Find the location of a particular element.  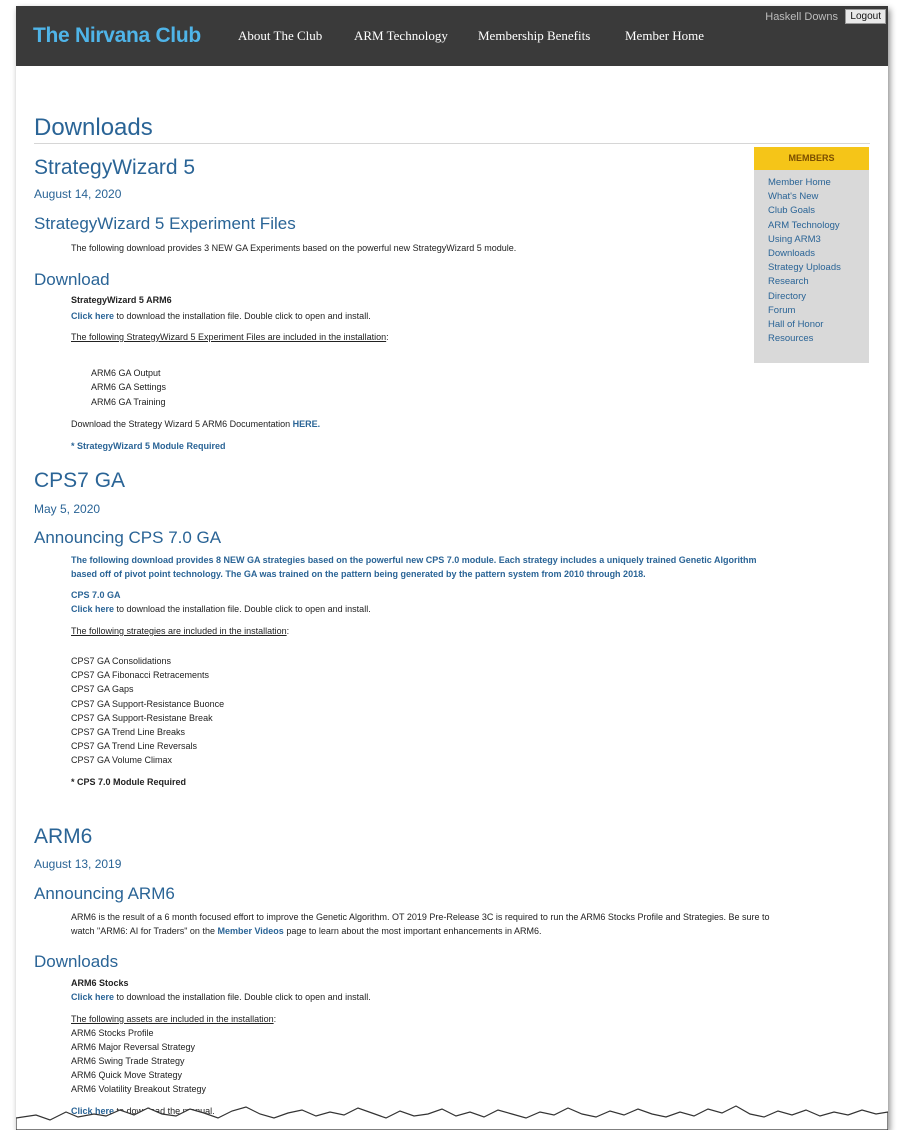

sw5-click-here-link: Click here is located at coordinates (92, 316).